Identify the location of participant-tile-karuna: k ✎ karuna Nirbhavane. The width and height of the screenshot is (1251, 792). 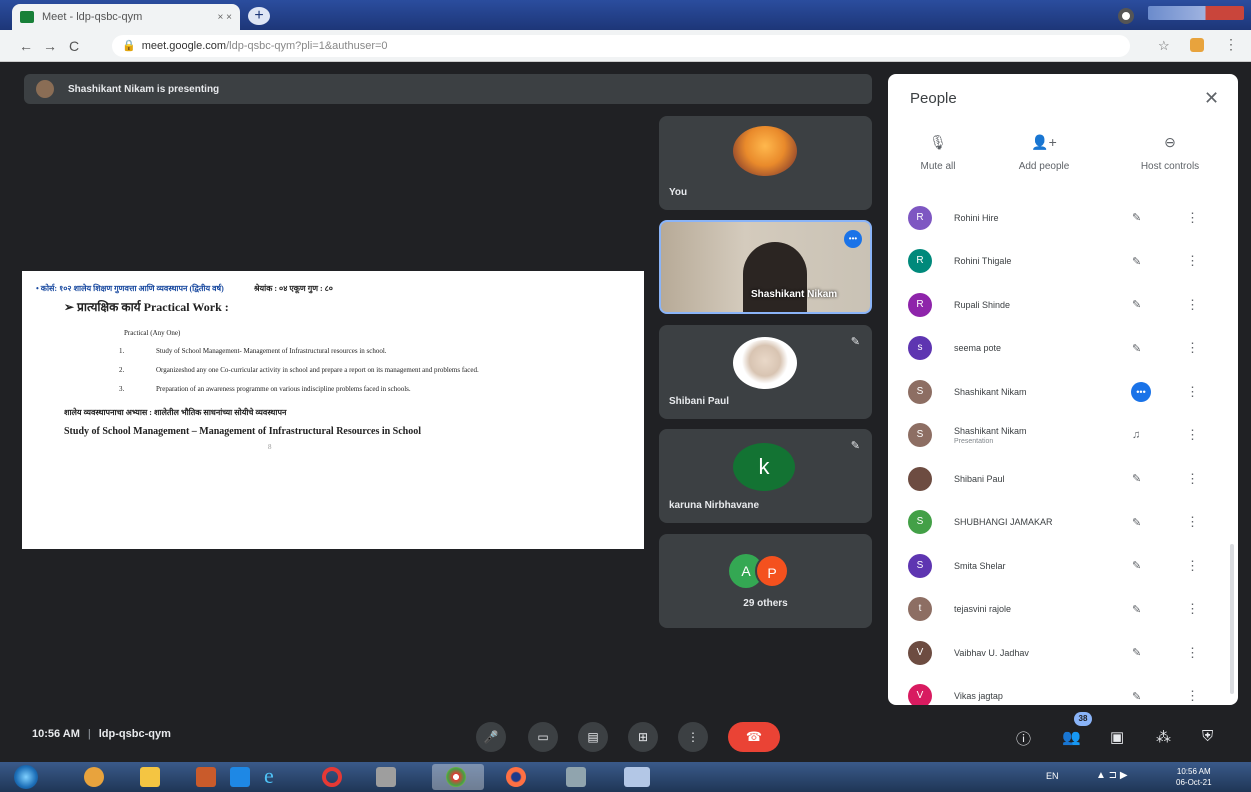
(765, 476).